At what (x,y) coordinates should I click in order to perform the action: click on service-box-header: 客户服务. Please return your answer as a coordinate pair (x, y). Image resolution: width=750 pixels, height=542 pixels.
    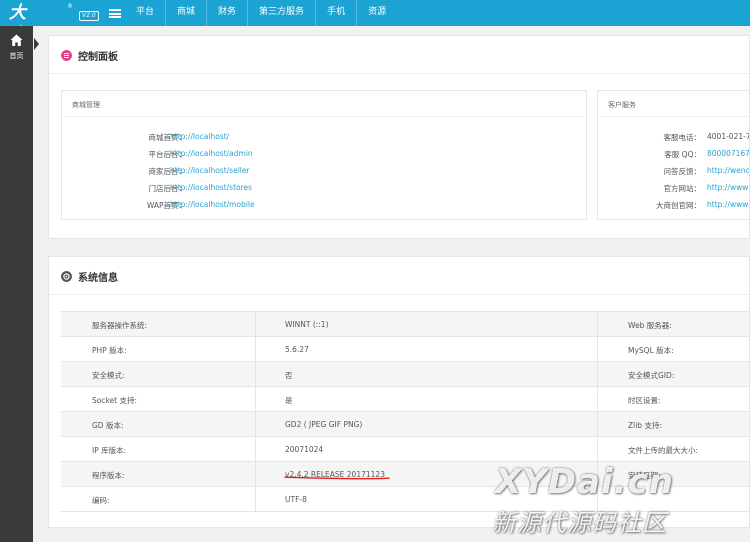
    Looking at the image, I should click on (673, 104).